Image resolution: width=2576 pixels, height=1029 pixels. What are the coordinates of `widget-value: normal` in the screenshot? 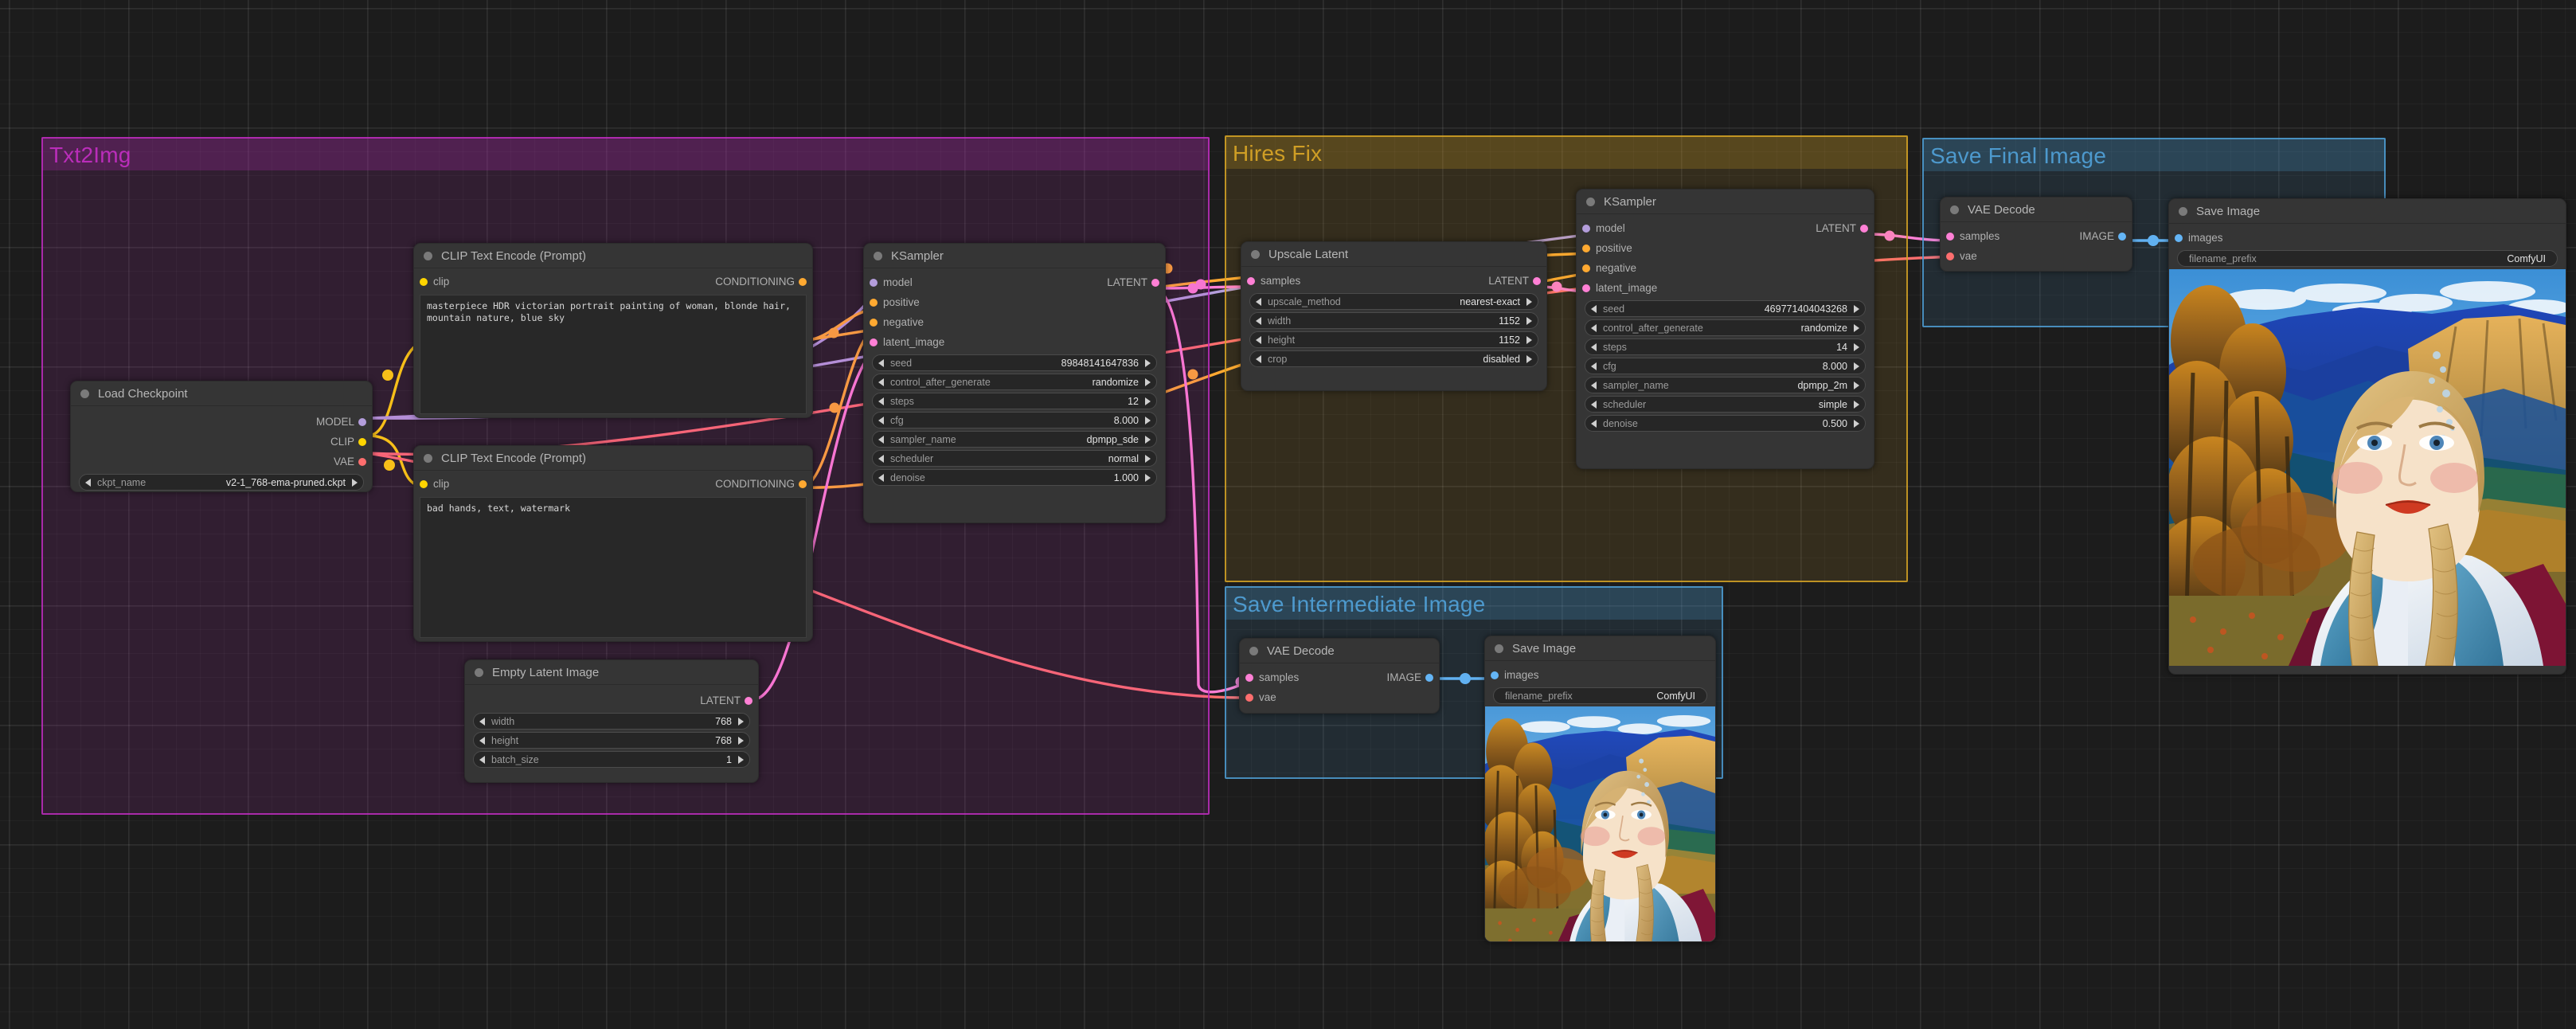 It's located at (1124, 458).